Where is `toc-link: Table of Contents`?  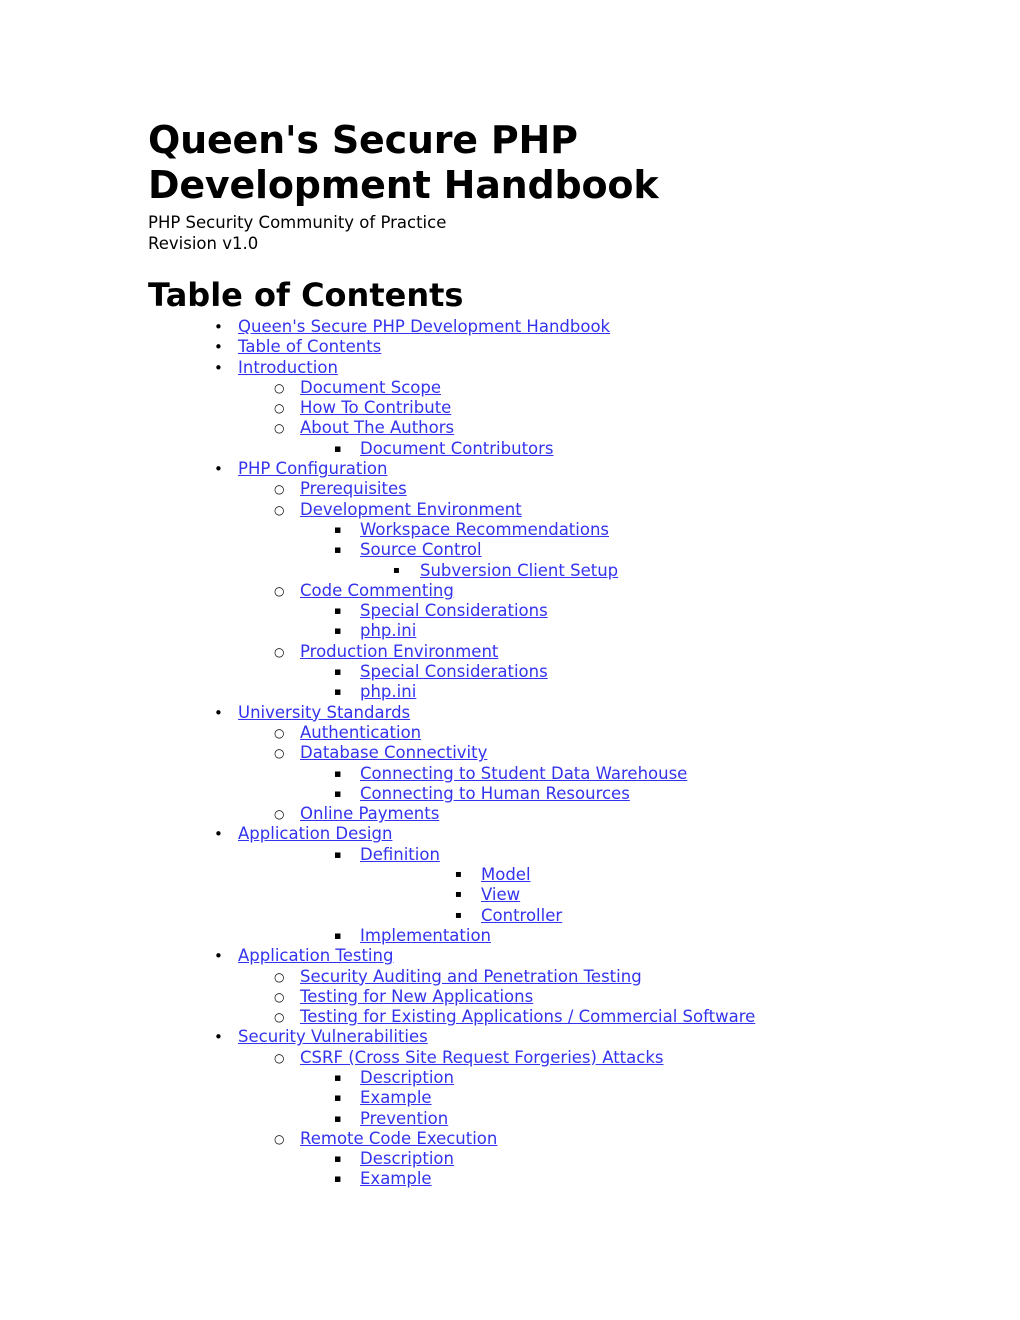
toc-link: Table of Contents is located at coordinates (309, 347).